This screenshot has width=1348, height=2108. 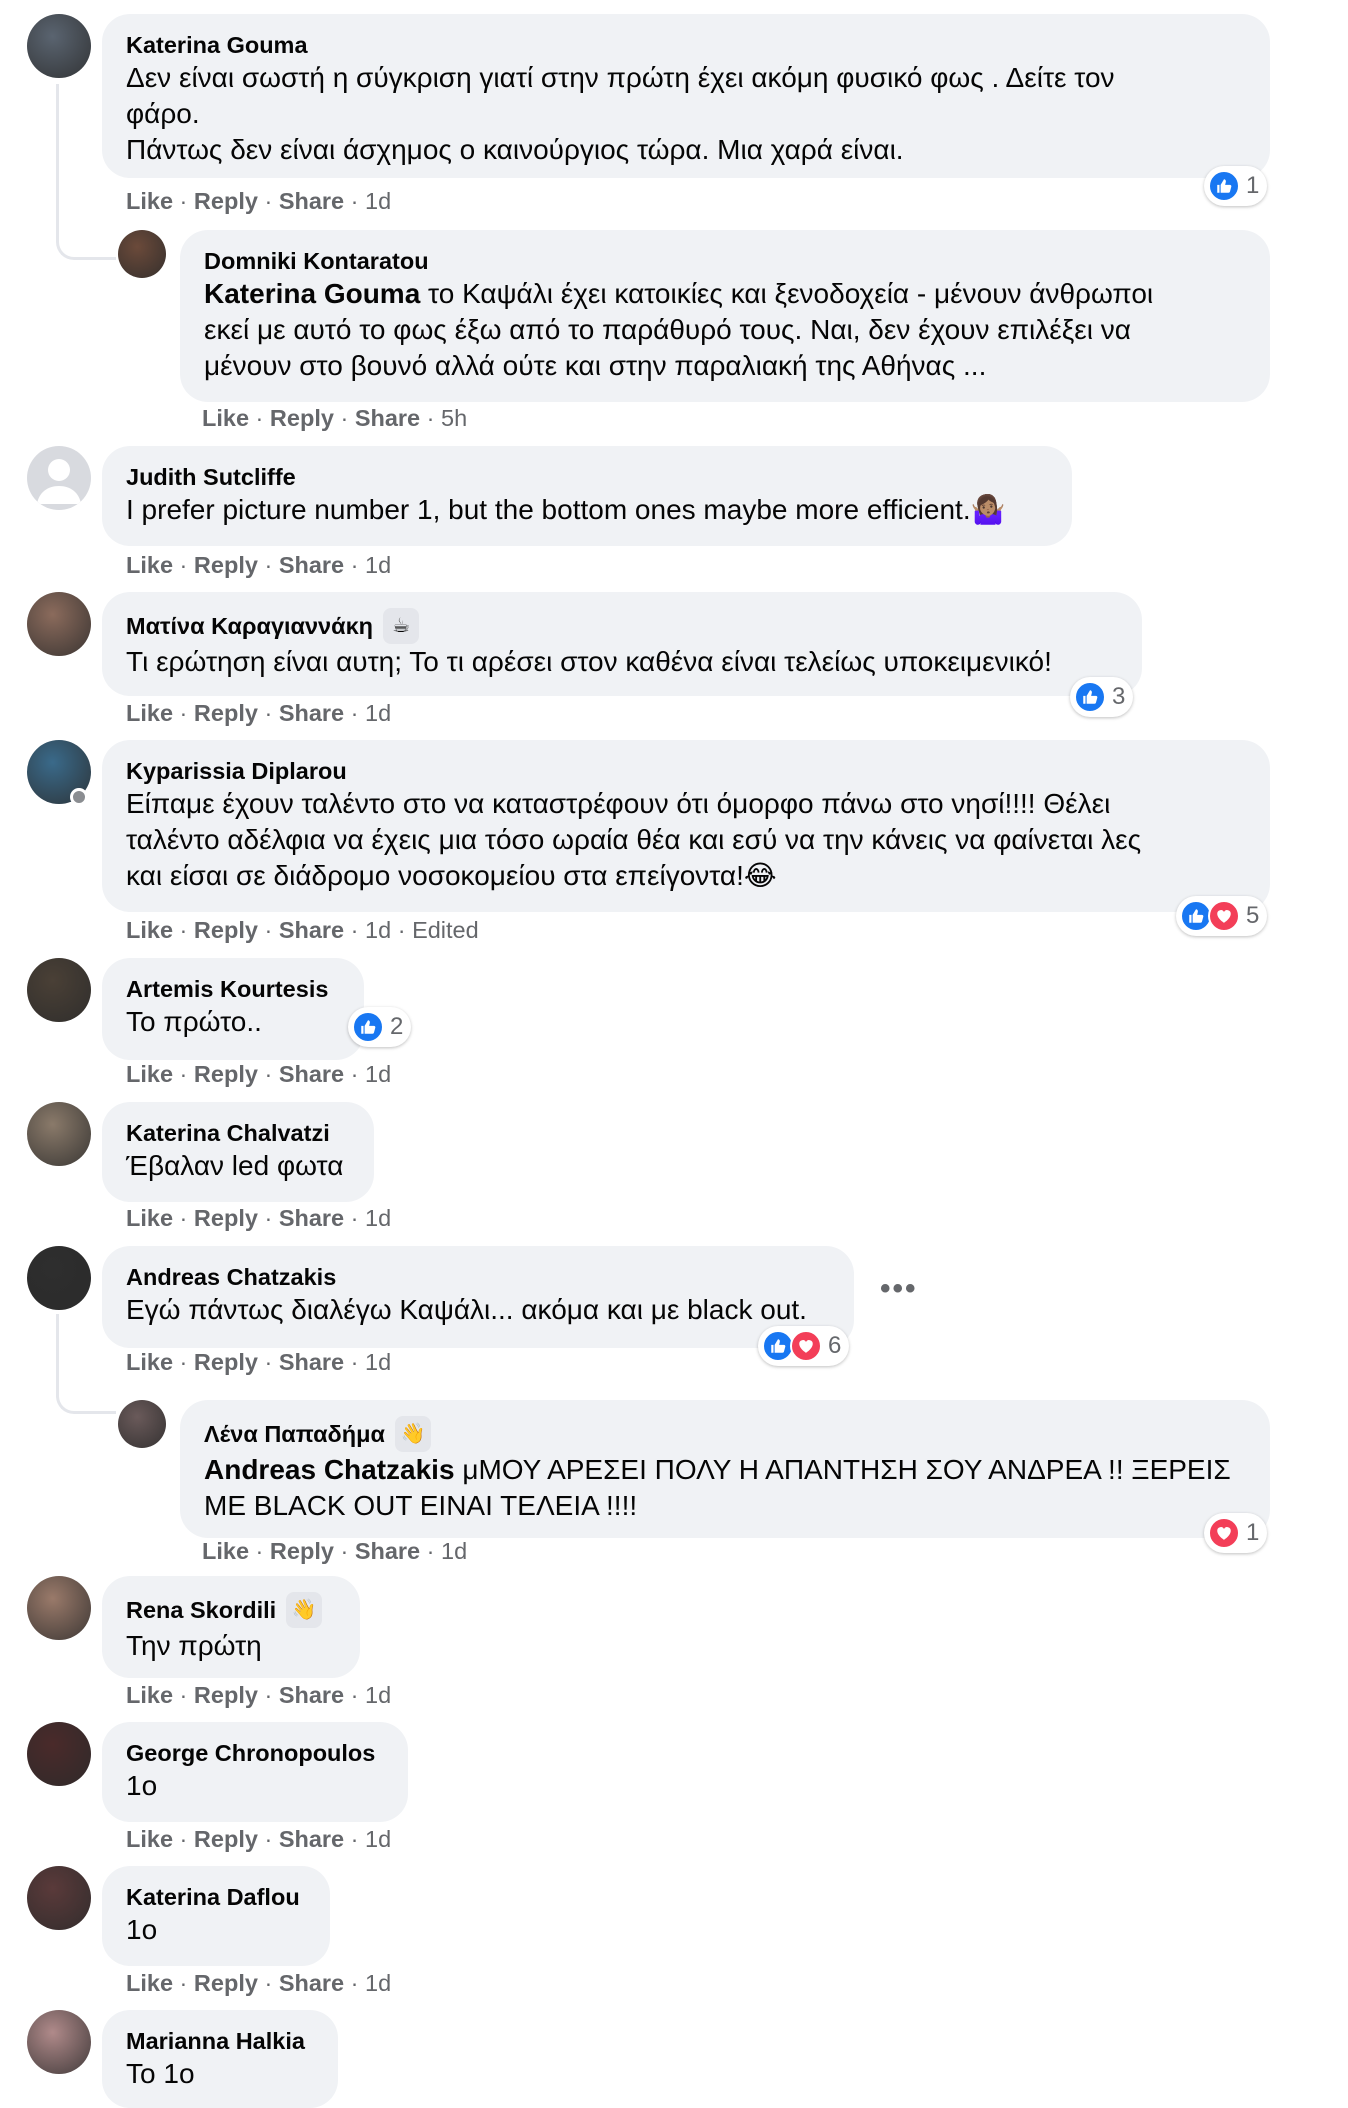 What do you see at coordinates (725, 1434) in the screenshot?
I see `comment-author: Λένα Παπαδήμα 👋` at bounding box center [725, 1434].